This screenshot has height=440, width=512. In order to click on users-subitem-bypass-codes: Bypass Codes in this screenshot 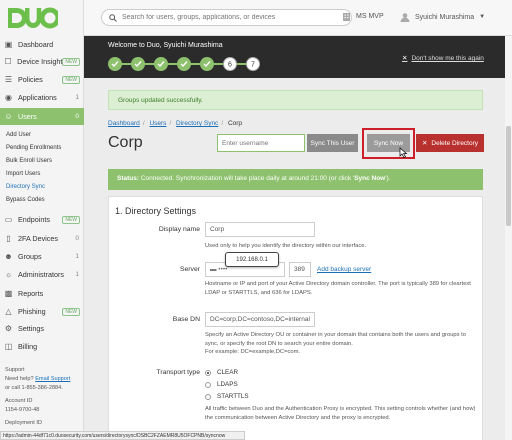, I will do `click(25, 200)`.